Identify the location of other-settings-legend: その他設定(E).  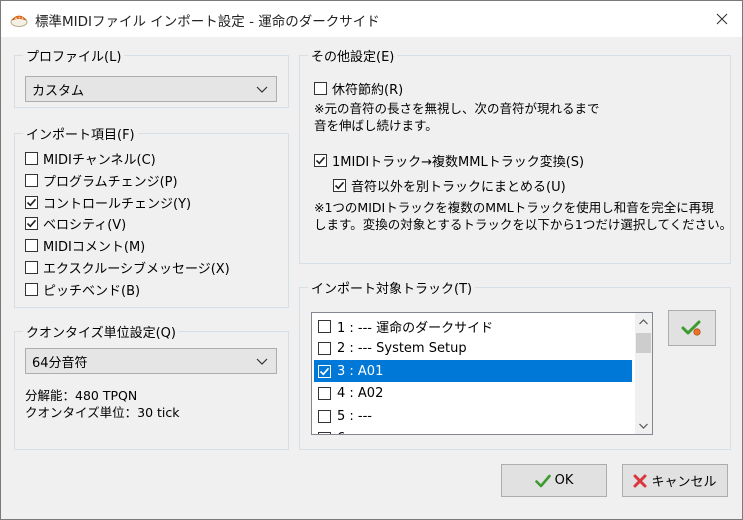
(353, 57).